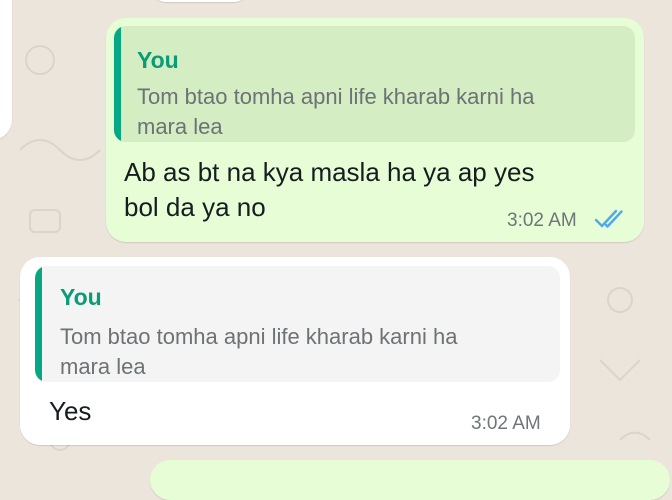 Image resolution: width=672 pixels, height=500 pixels. Describe the element at coordinates (6, 70) in the screenshot. I see `previous-message-bubble` at that location.